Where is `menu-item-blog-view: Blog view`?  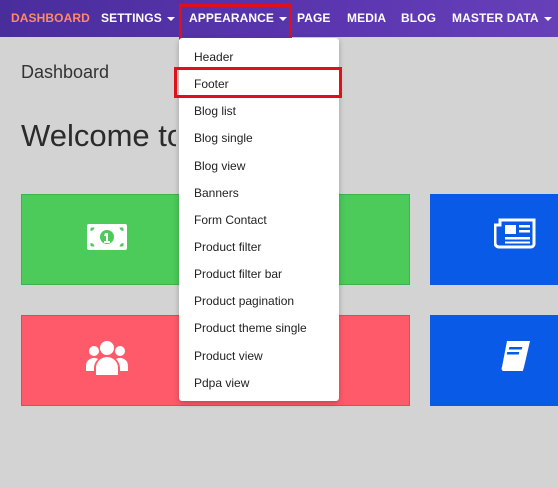 menu-item-blog-view: Blog view is located at coordinates (219, 166).